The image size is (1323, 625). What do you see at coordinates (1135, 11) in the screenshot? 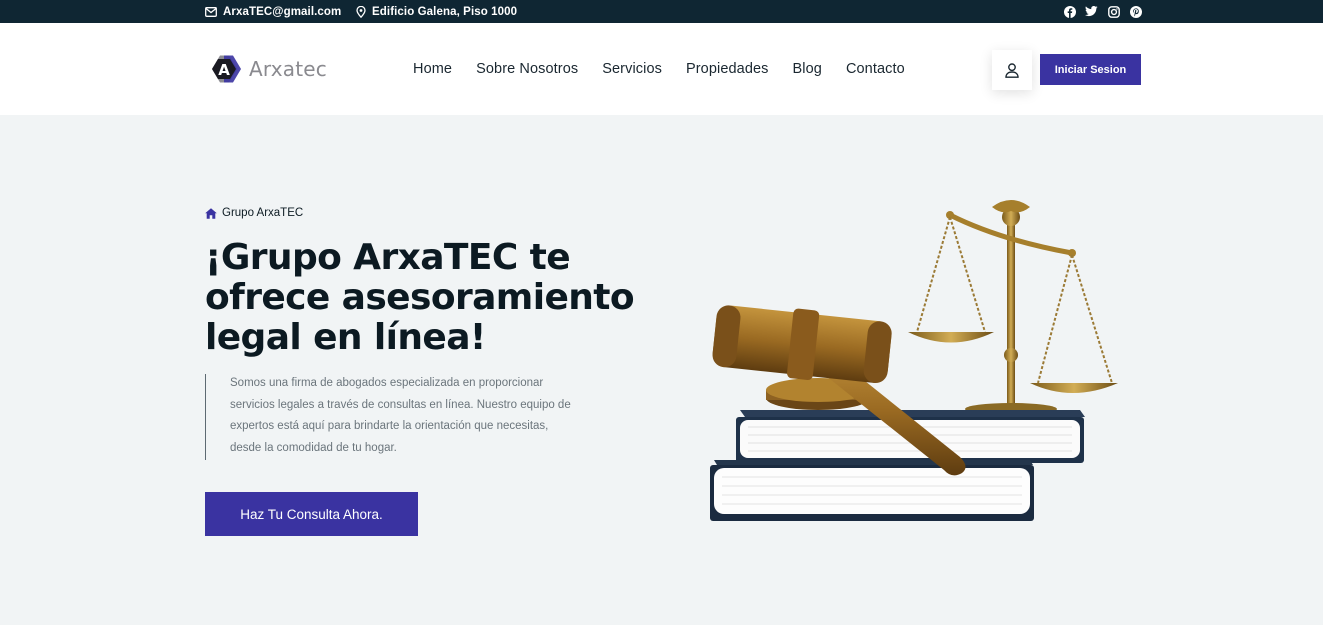
I see `pinterest-icon` at bounding box center [1135, 11].